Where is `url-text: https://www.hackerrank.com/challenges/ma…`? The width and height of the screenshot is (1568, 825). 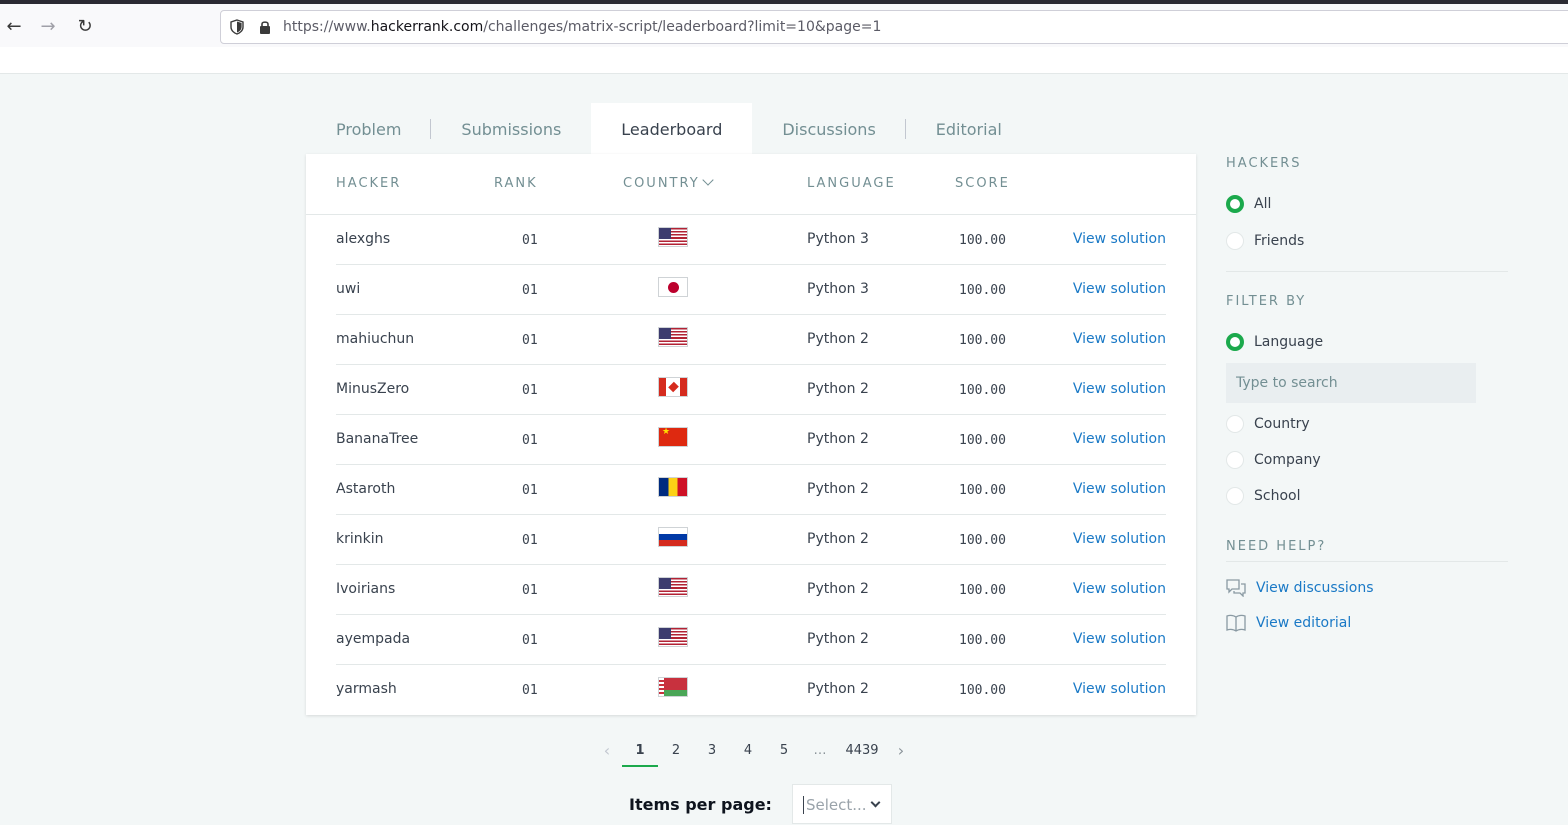
url-text: https://www.hackerrank.com/challenges/ma… is located at coordinates (582, 27).